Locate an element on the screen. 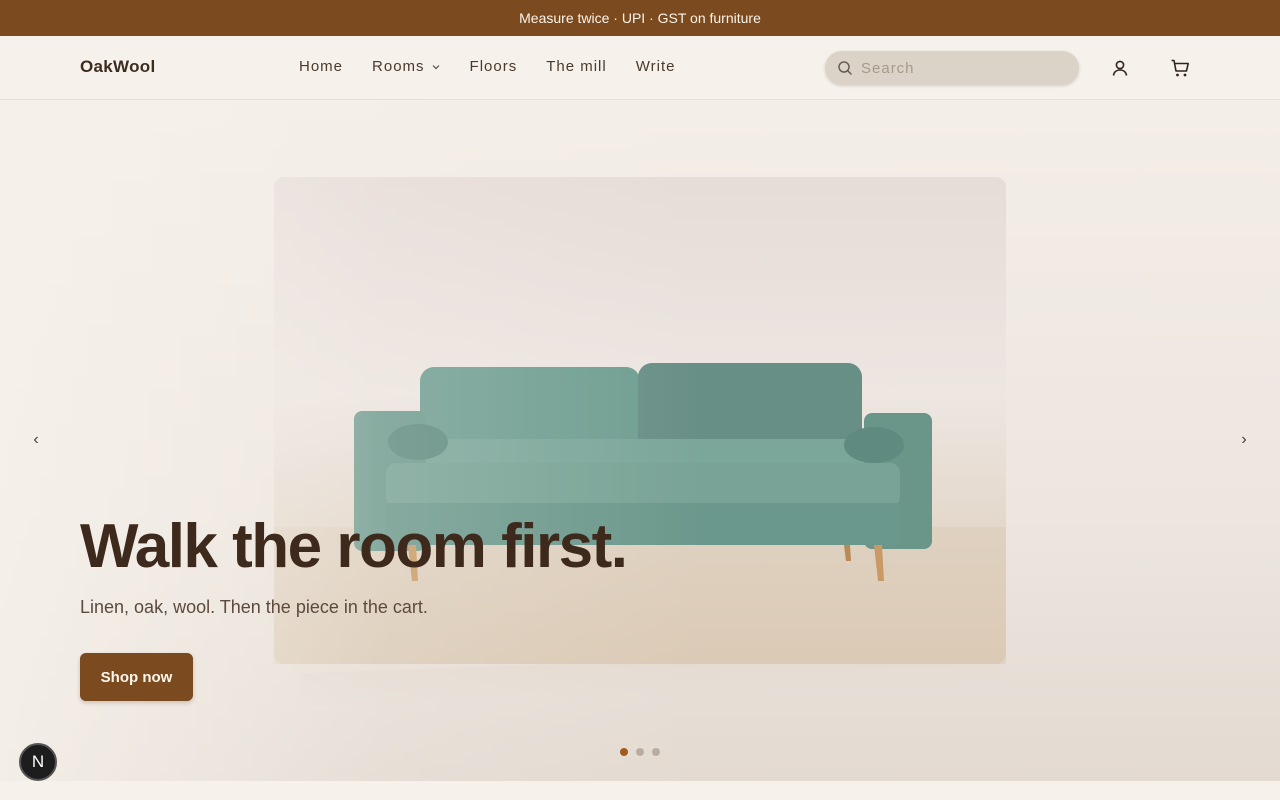 The height and width of the screenshot is (800, 1280). nav-floors: Floors is located at coordinates (494, 66).